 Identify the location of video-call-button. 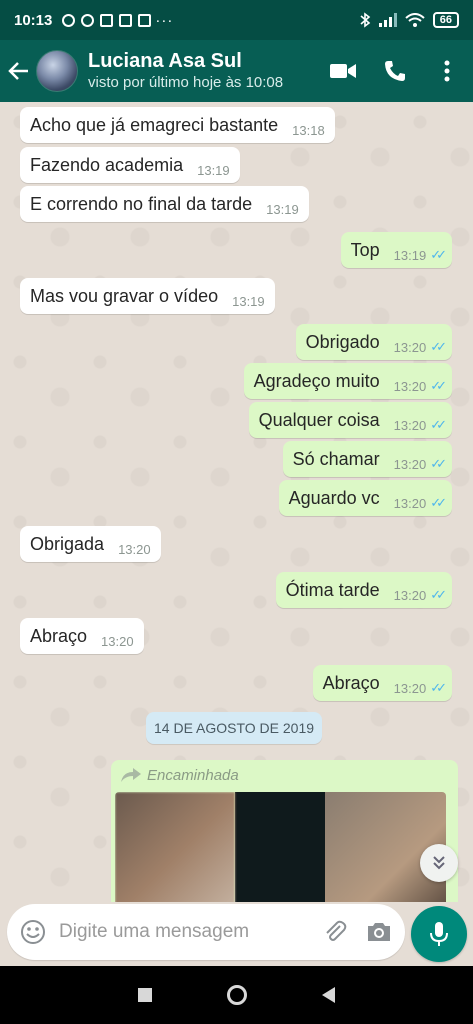
(343, 71).